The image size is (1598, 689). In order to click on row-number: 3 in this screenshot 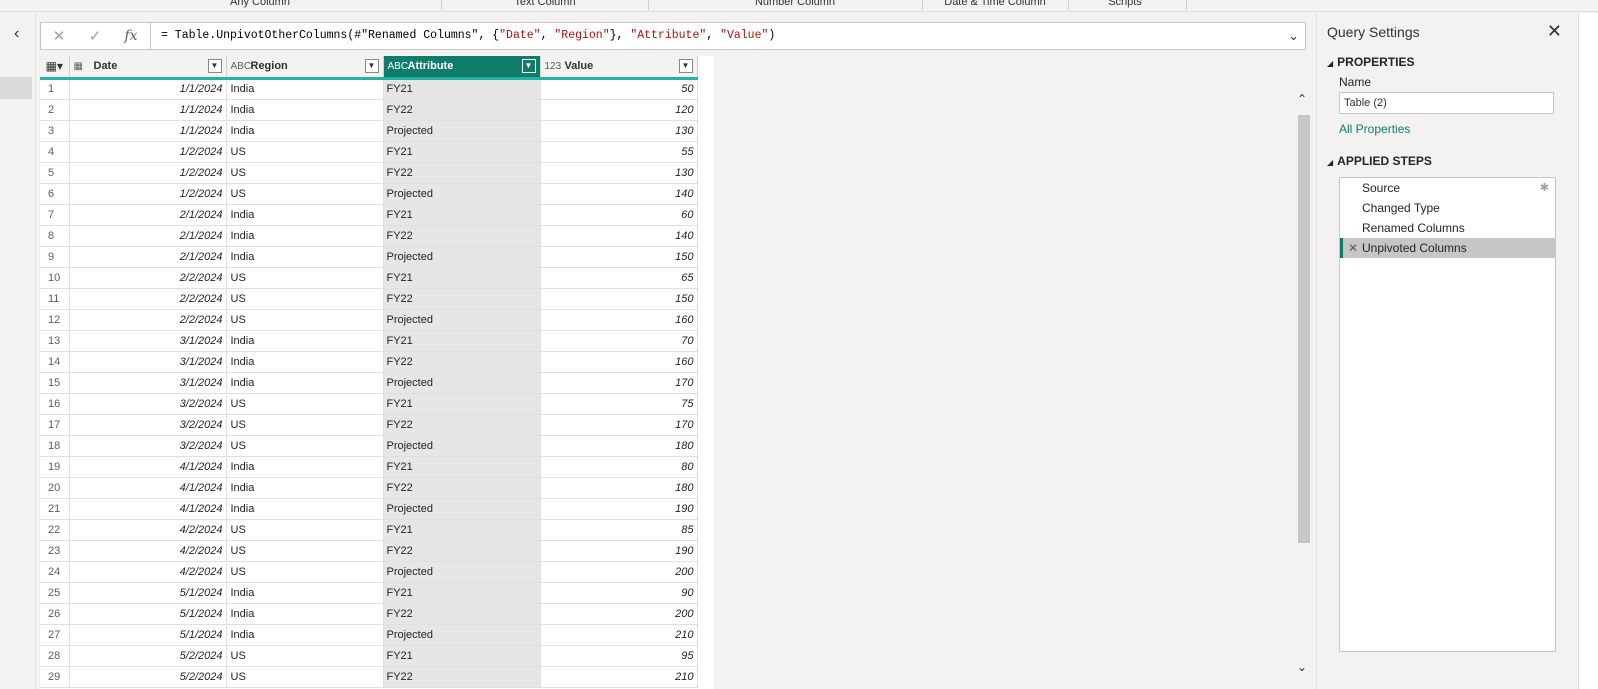, I will do `click(55, 131)`.